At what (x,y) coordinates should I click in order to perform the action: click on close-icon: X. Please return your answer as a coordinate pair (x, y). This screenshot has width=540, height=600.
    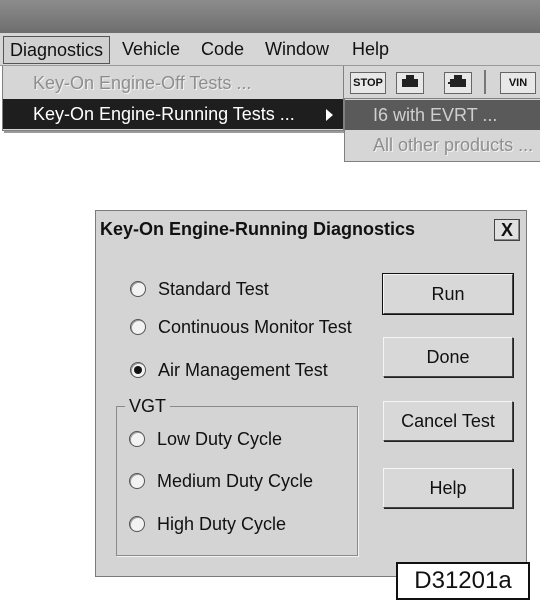
    Looking at the image, I should click on (507, 230).